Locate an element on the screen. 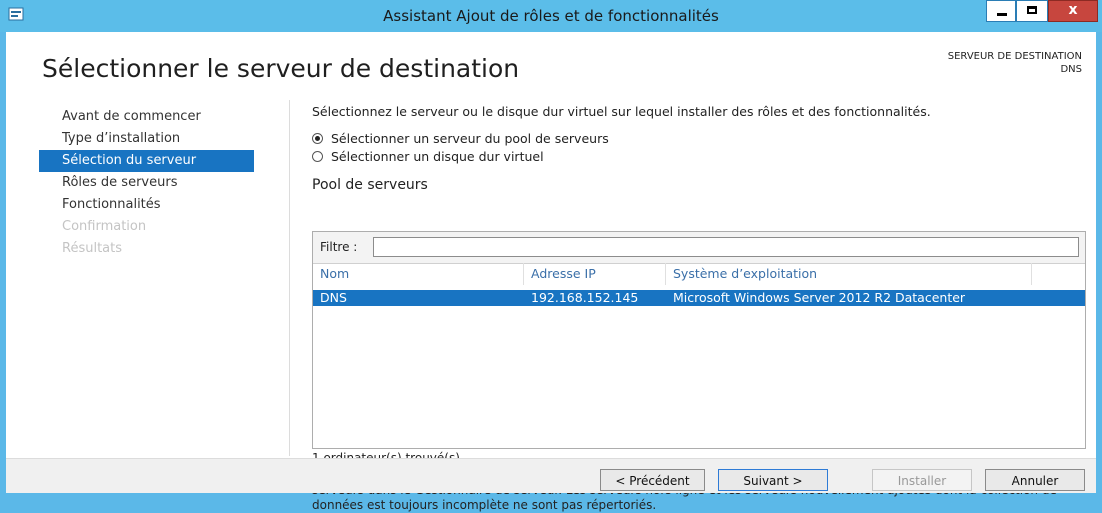 Image resolution: width=1102 pixels, height=513 pixels. column-header-nom: Nom is located at coordinates (418, 274).